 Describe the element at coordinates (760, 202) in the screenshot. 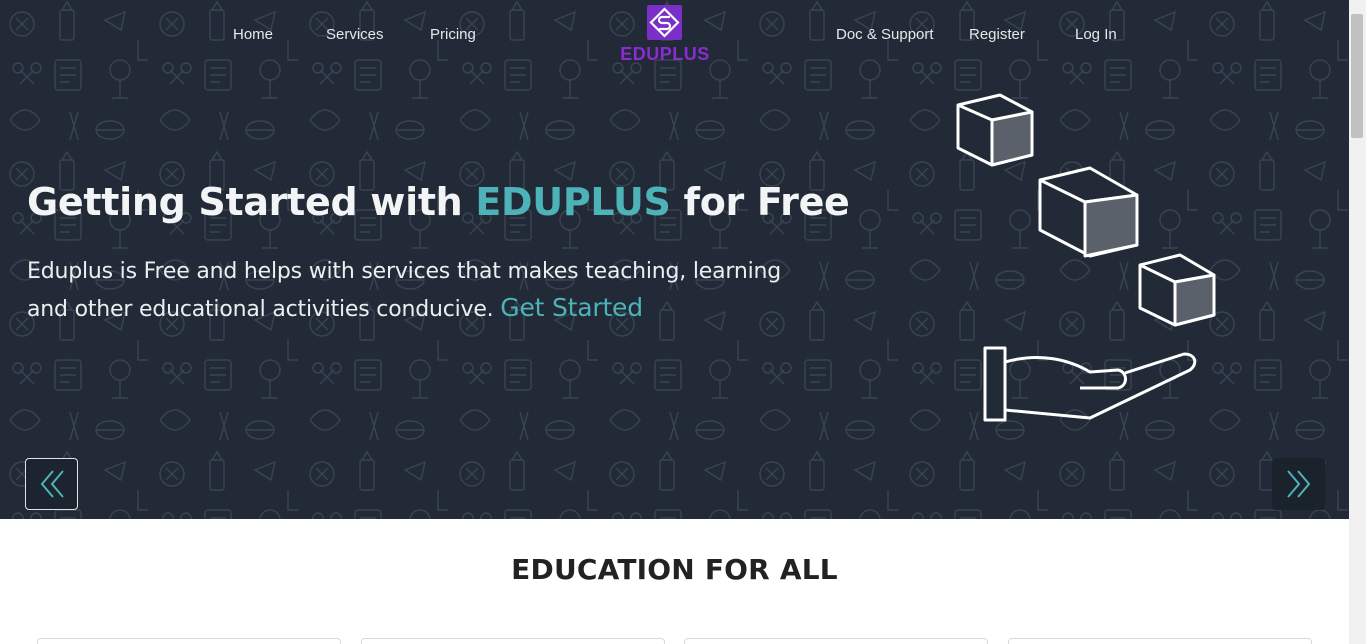

I see `hero-title-suffix: for Free` at that location.